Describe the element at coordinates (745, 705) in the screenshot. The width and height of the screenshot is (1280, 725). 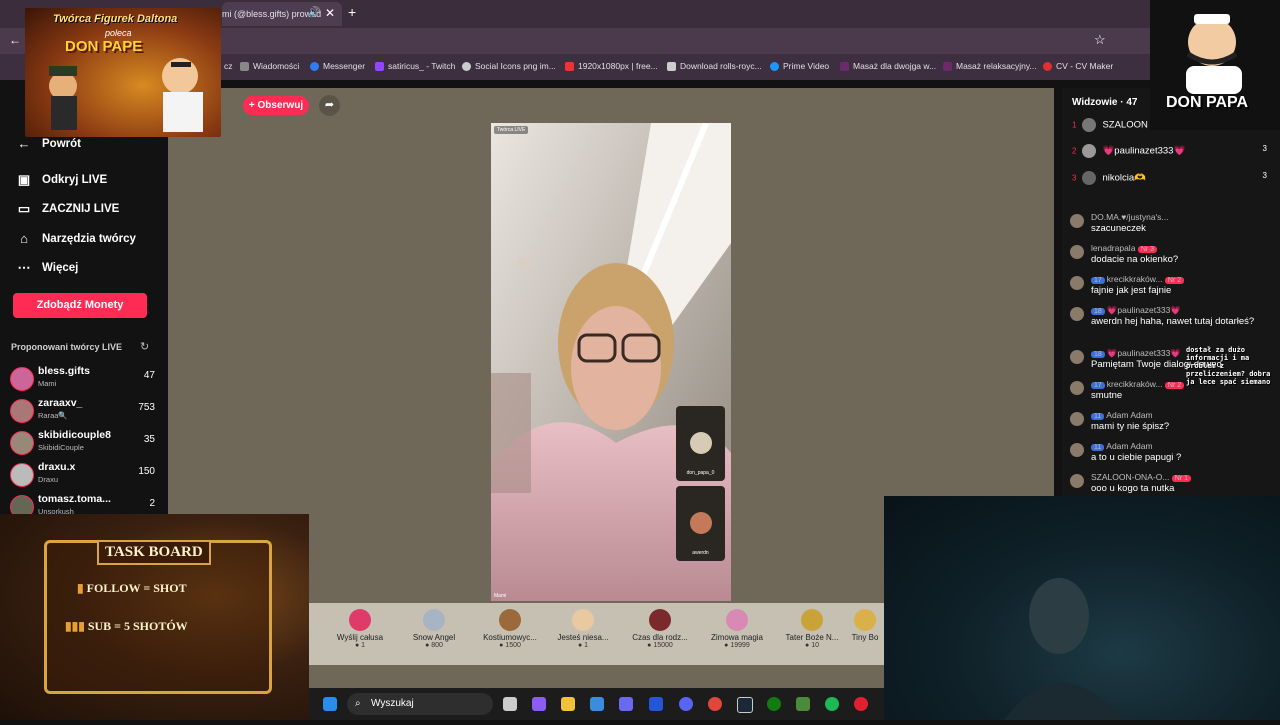
I see `steam-icon` at that location.